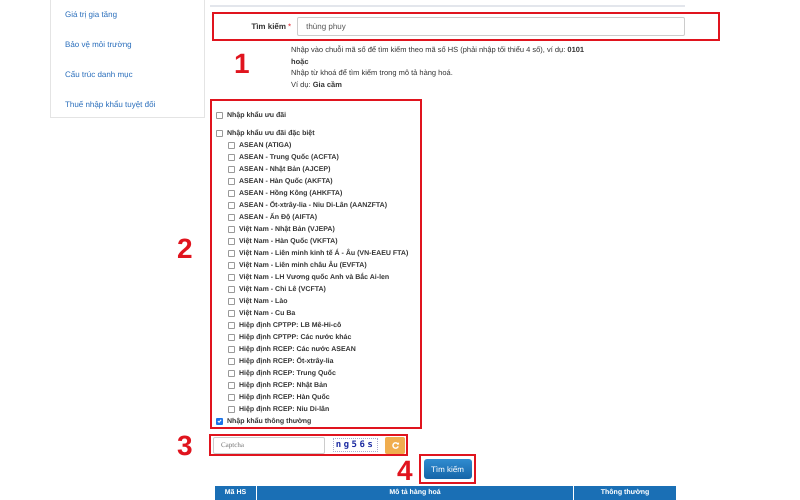  Describe the element at coordinates (268, 27) in the screenshot. I see `field-label: Tìm kiếm` at that location.